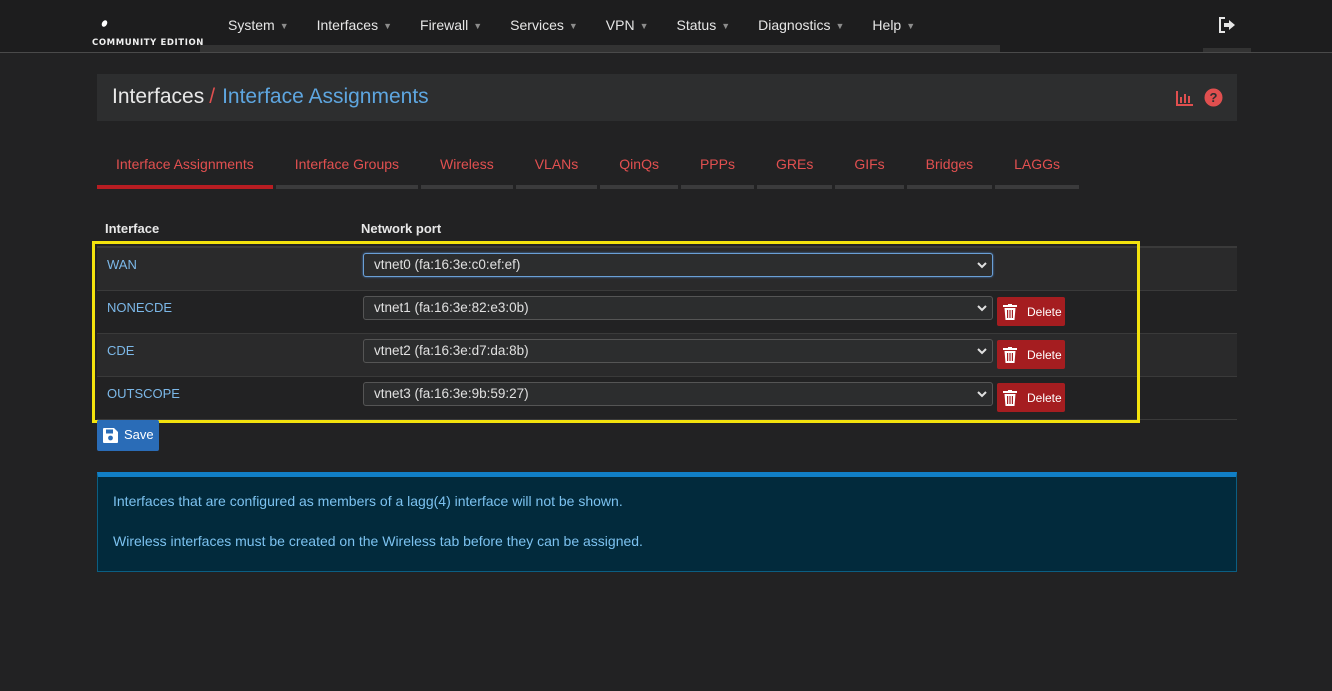 The image size is (1332, 691). I want to click on tab-bridges: Bridges, so click(949, 167).